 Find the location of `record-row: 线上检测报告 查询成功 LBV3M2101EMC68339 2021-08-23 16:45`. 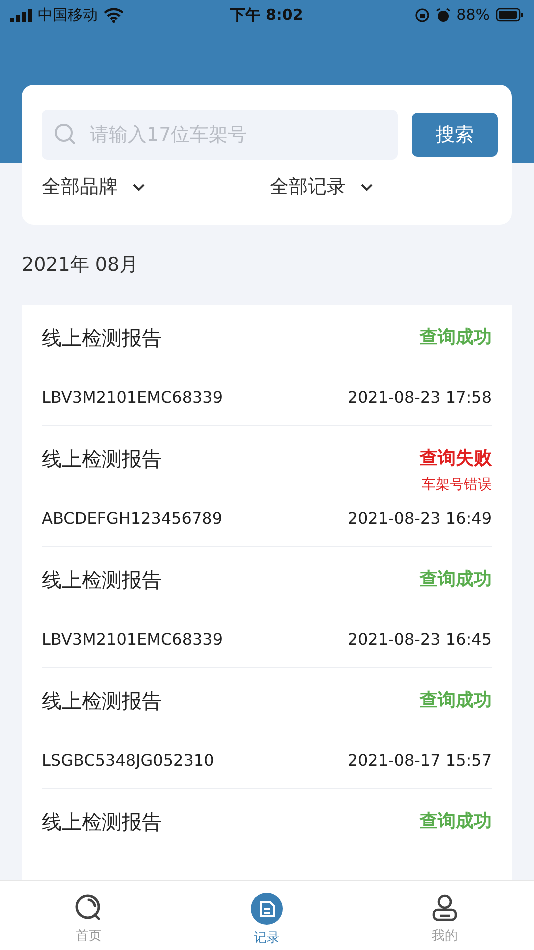

record-row: 线上检测报告 查询成功 LBV3M2101EMC68339 2021-08-23 16:45 is located at coordinates (267, 607).